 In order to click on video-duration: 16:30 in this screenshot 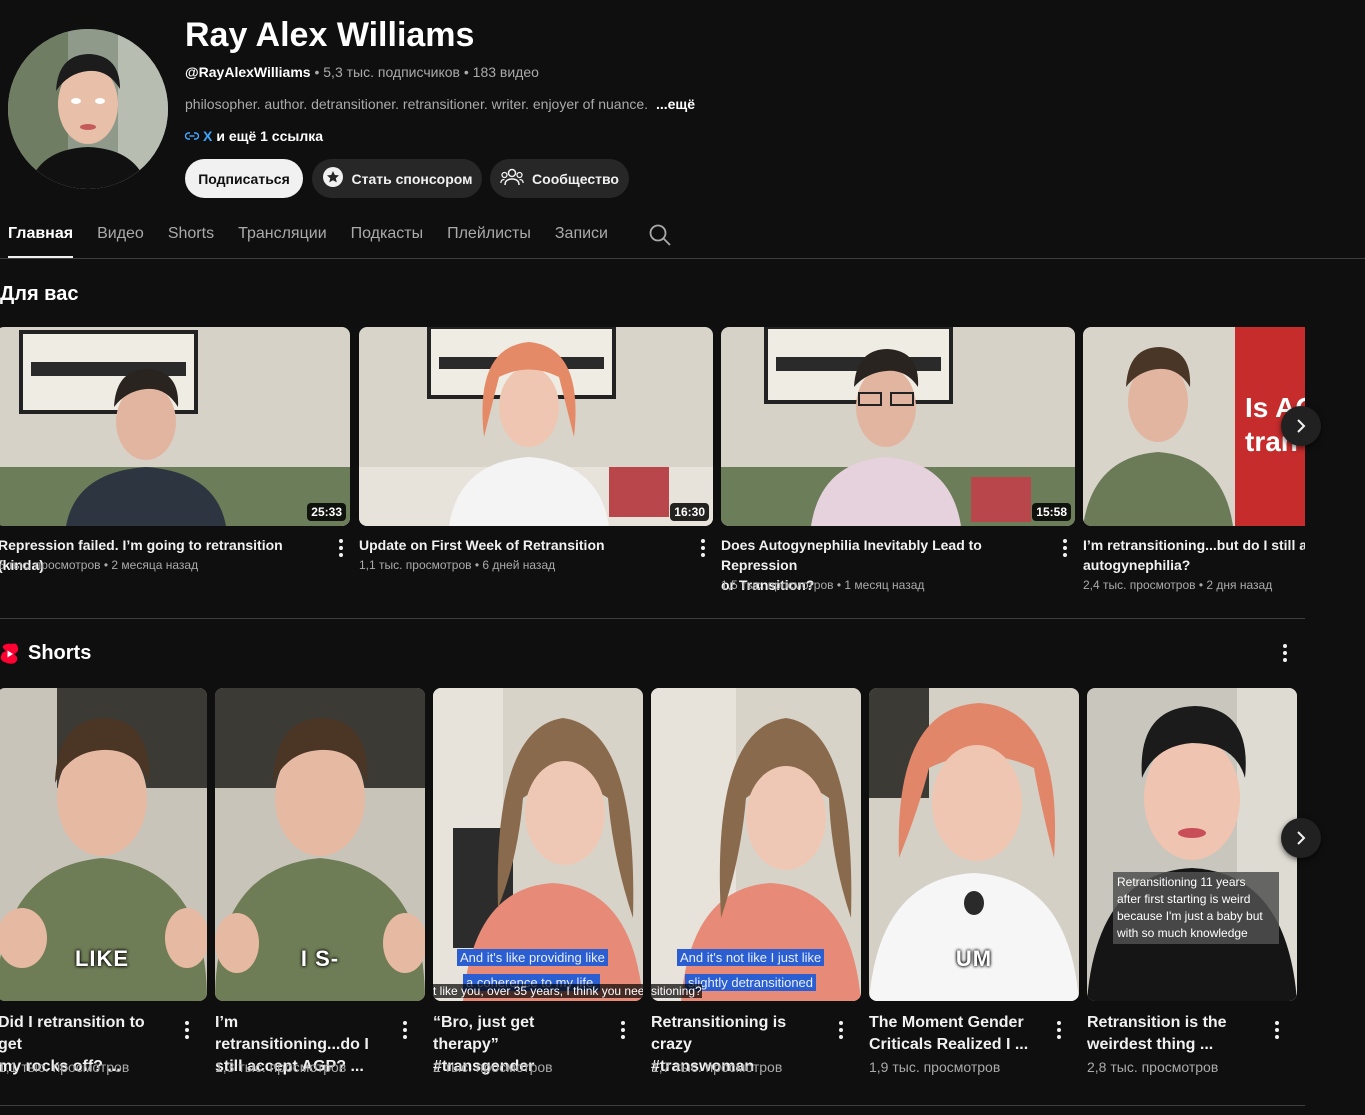, I will do `click(689, 512)`.